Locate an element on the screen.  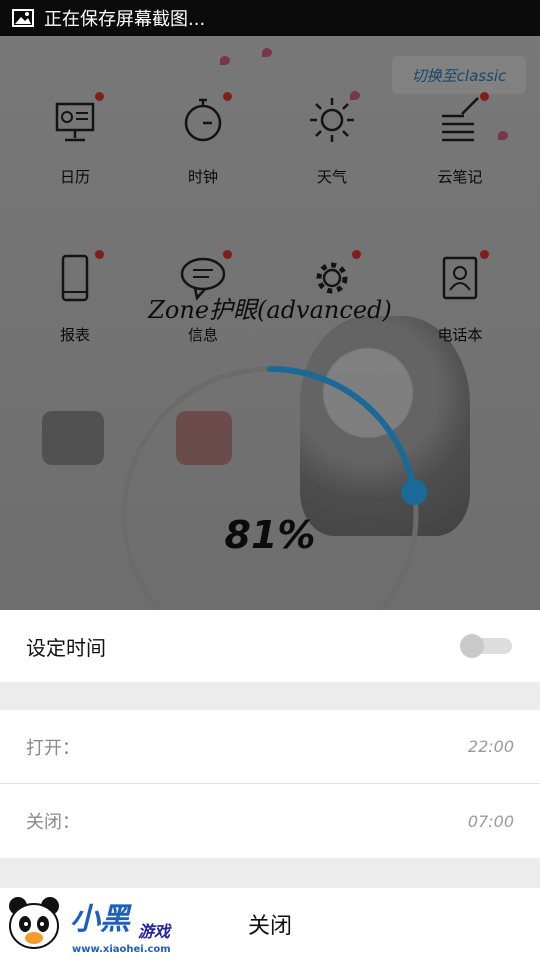
close-button: 关闭 is located at coordinates (270, 924).